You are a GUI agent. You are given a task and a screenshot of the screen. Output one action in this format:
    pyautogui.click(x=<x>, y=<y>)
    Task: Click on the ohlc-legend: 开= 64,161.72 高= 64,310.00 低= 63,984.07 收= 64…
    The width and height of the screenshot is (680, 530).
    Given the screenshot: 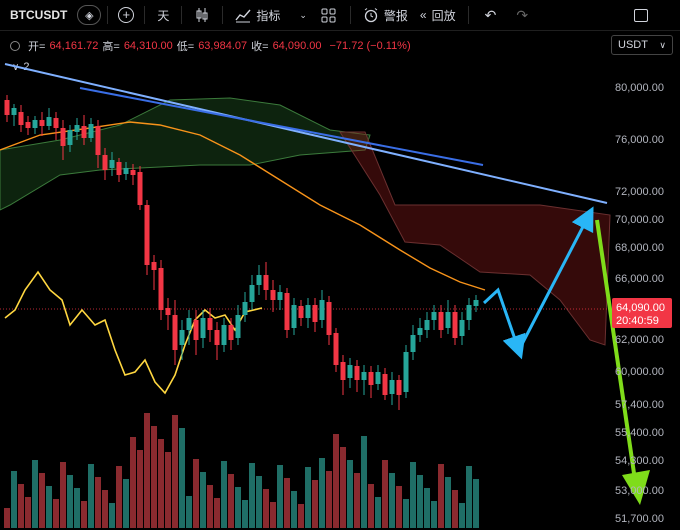 What is the action you would take?
    pyautogui.click(x=210, y=46)
    